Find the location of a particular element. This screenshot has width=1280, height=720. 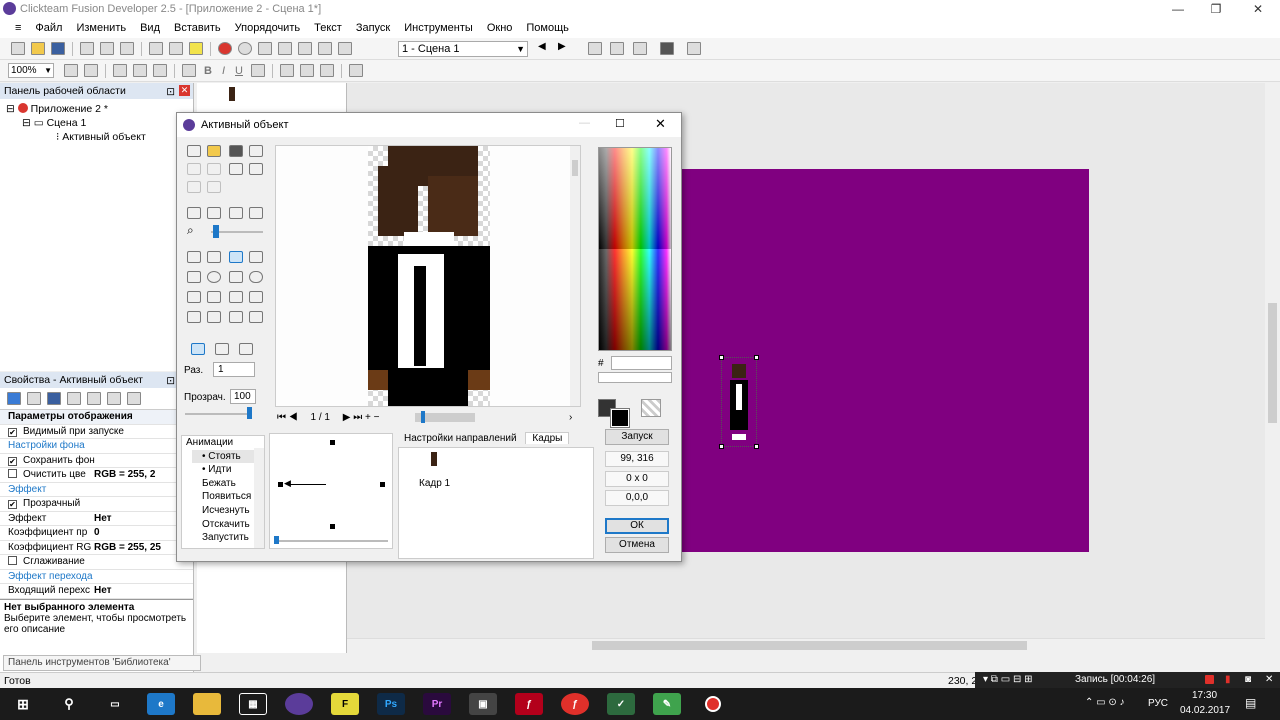

delete-icon is located at coordinates (256, 169).